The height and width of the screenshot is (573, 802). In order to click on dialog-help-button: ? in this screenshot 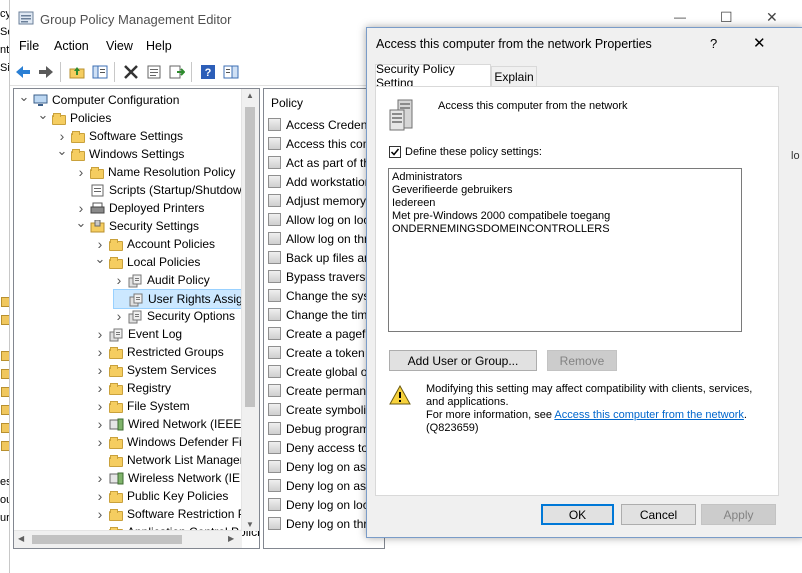, I will do `click(713, 43)`.